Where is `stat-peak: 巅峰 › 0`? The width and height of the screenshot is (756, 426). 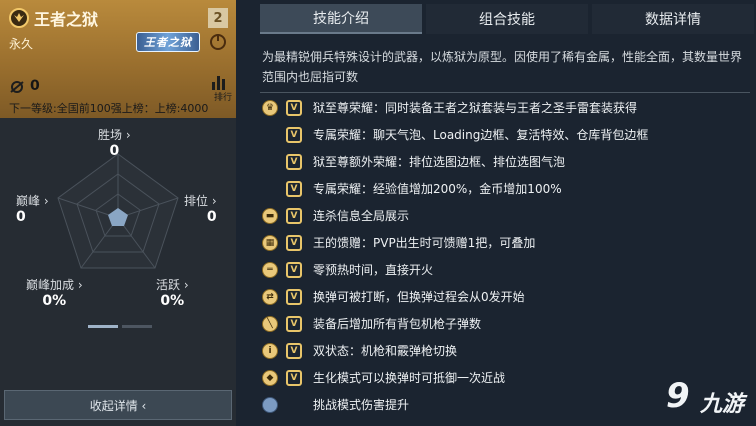 stat-peak: 巅峰 › 0 is located at coordinates (32, 208).